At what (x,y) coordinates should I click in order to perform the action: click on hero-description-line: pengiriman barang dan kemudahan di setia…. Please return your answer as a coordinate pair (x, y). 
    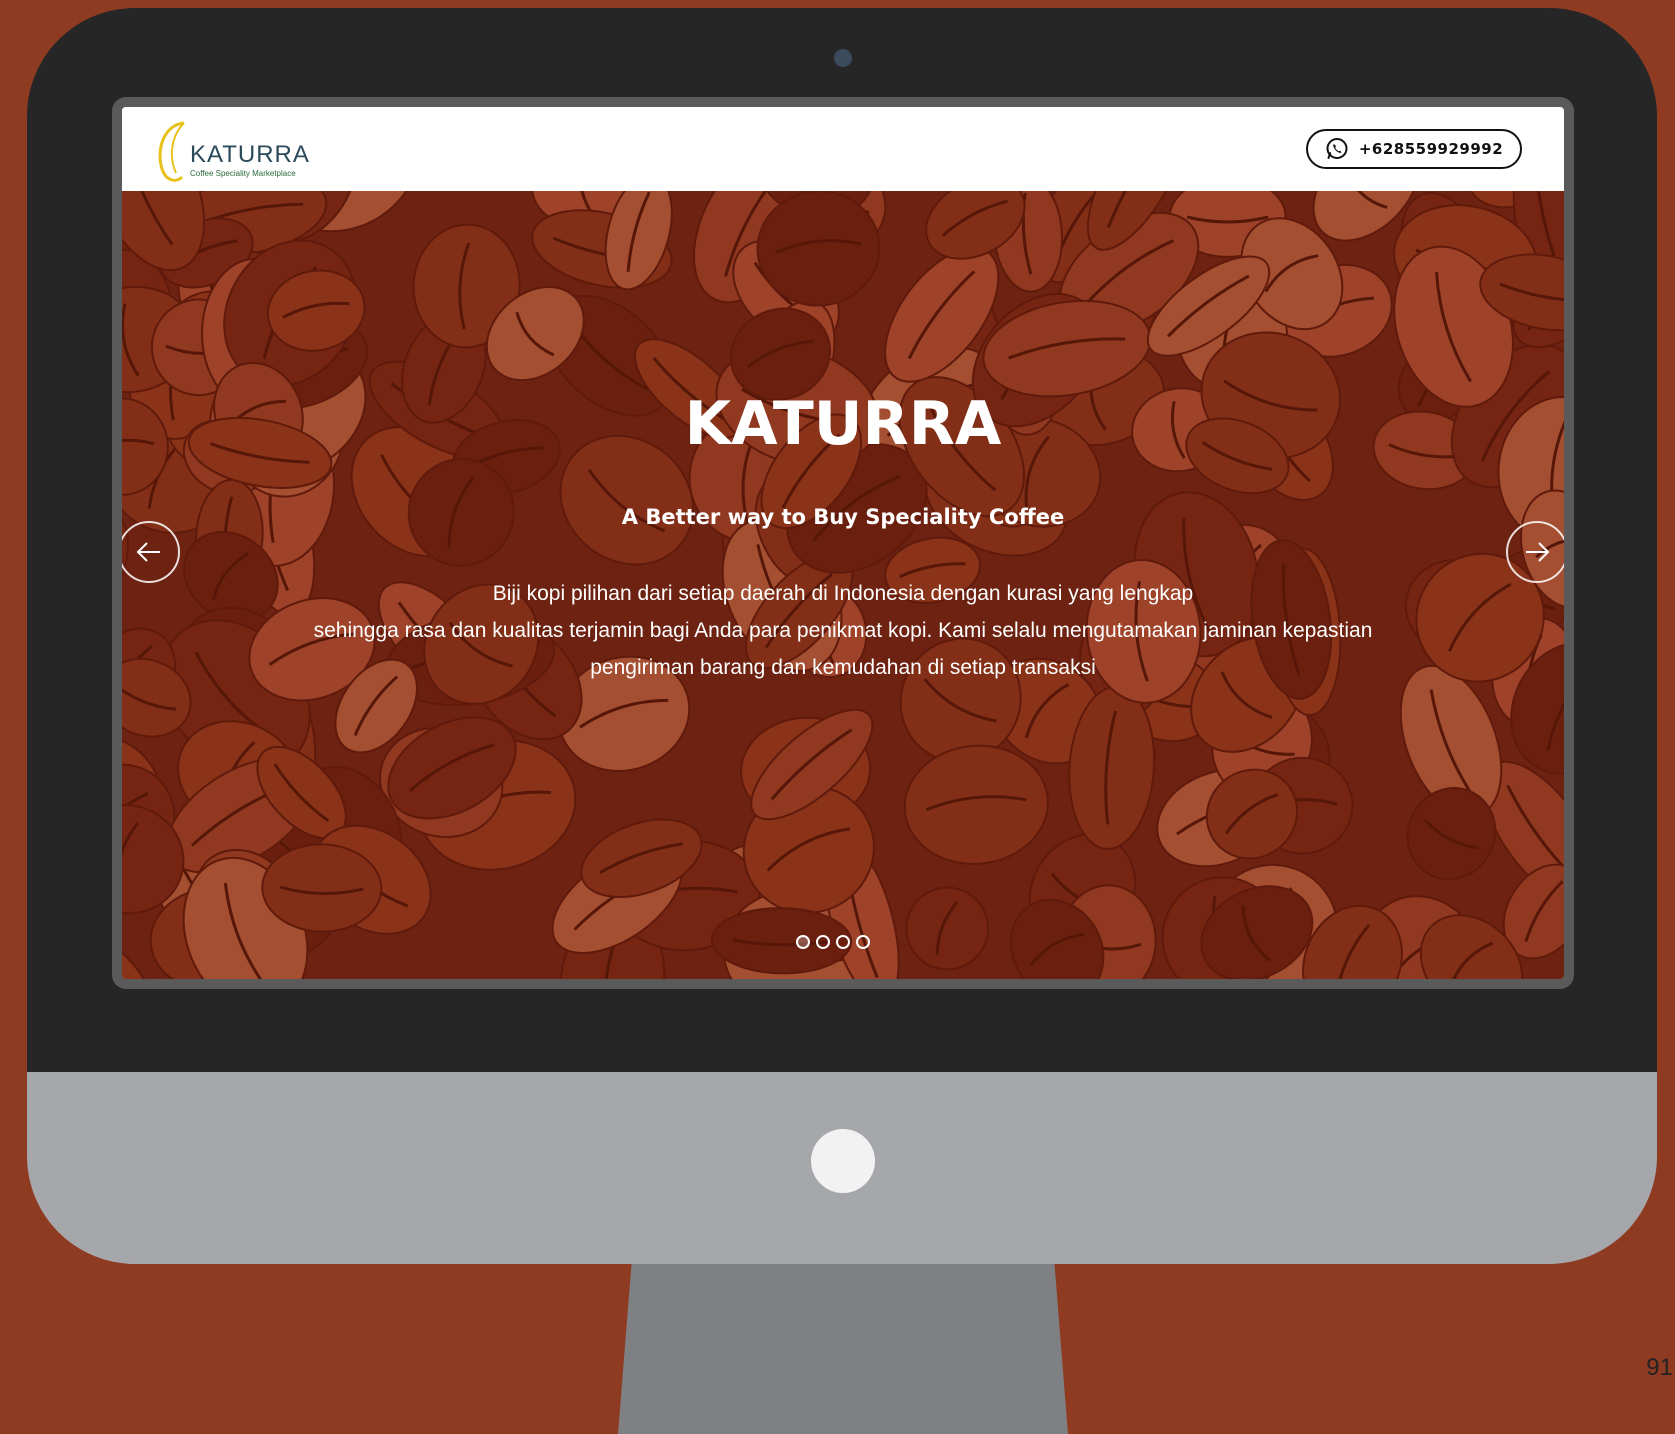
    Looking at the image, I should click on (843, 667).